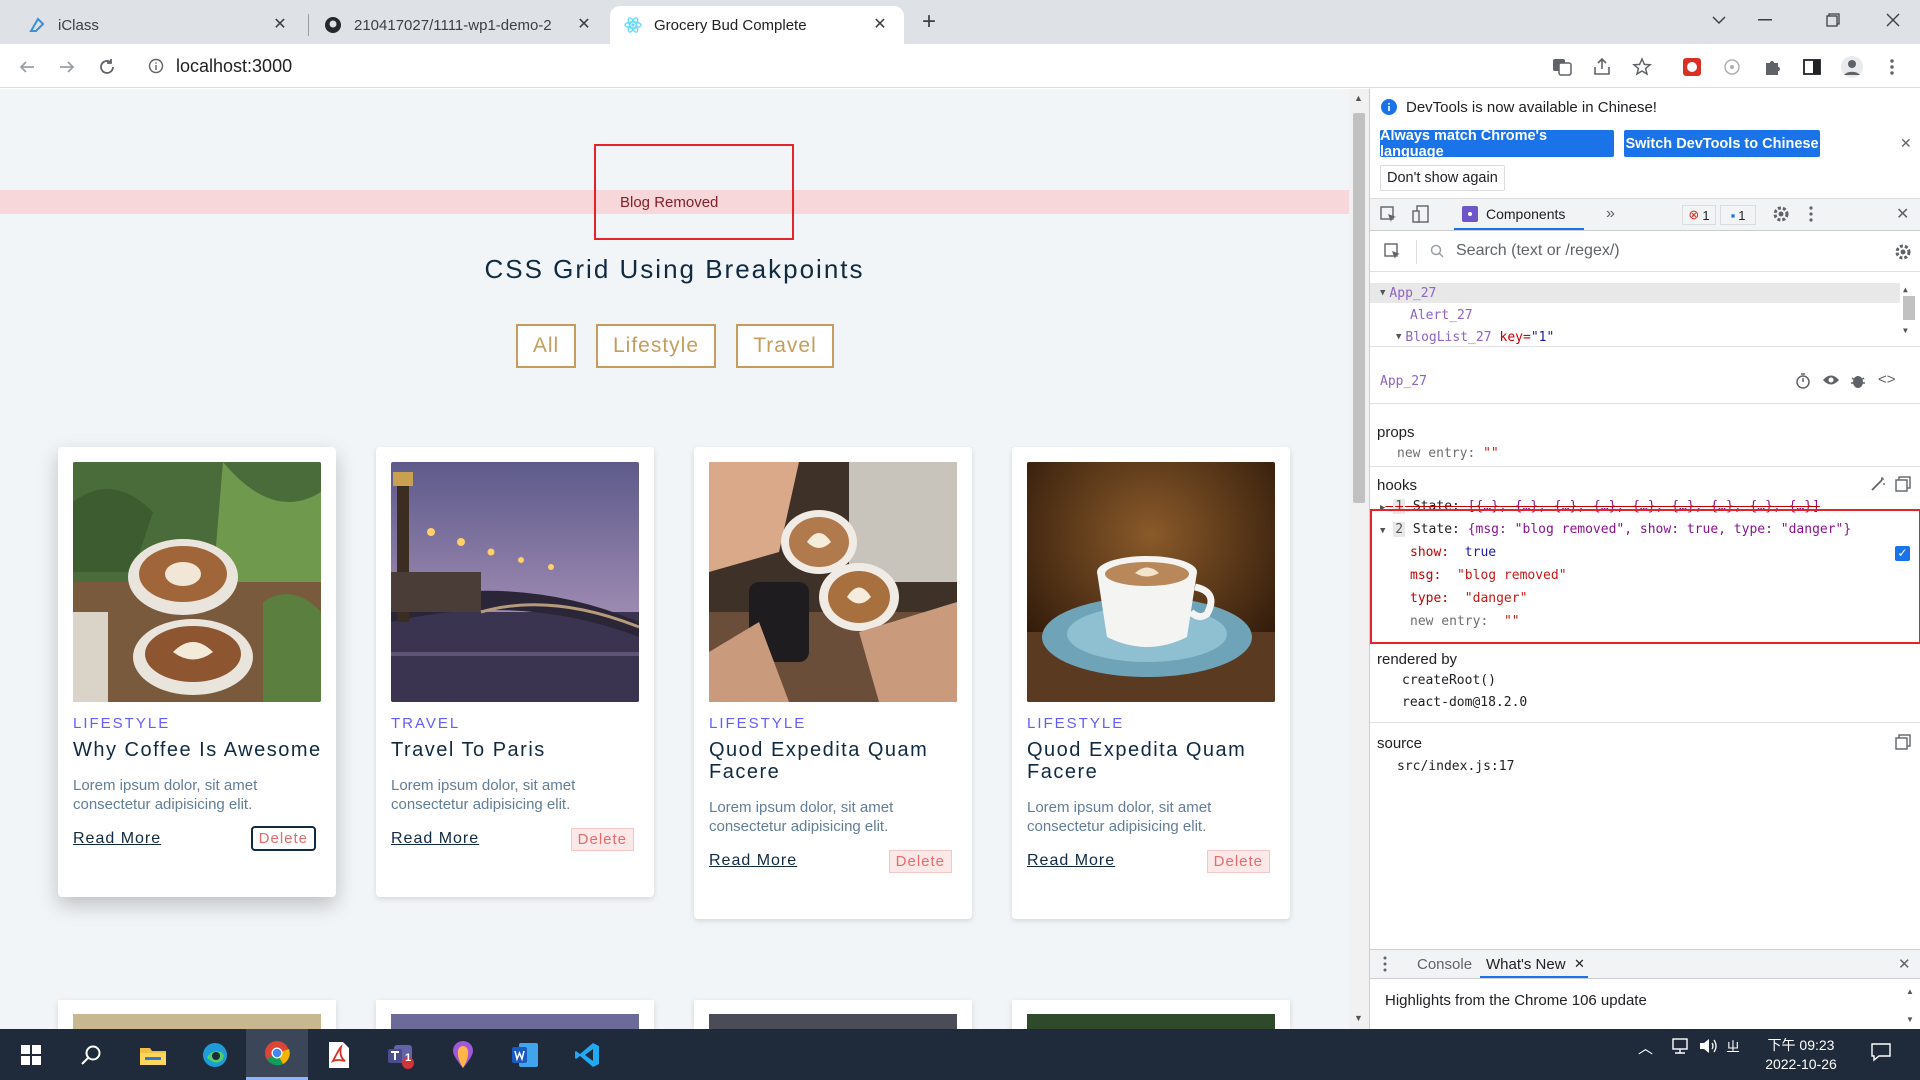  What do you see at coordinates (1635, 337) in the screenshot?
I see `tree-node-bloglist: ▼ BlogList_27 key= "1"` at bounding box center [1635, 337].